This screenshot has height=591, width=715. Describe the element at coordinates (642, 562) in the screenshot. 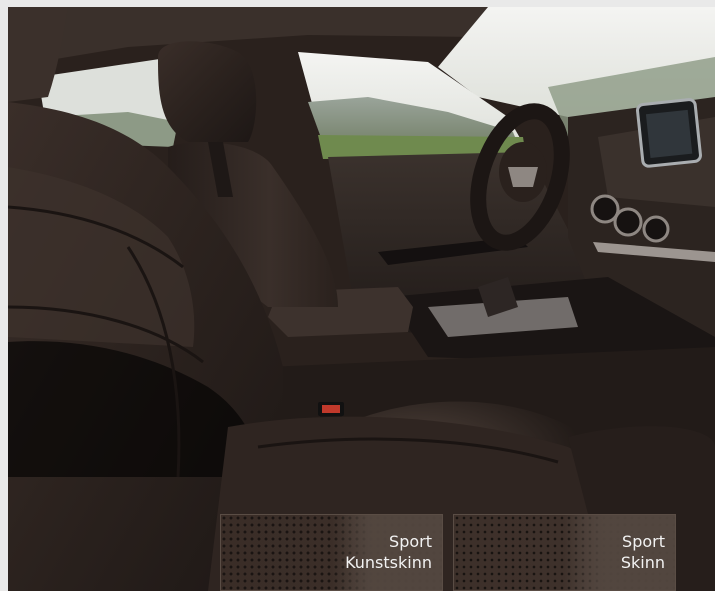

I see `swatch-label-line2: Skinn` at that location.